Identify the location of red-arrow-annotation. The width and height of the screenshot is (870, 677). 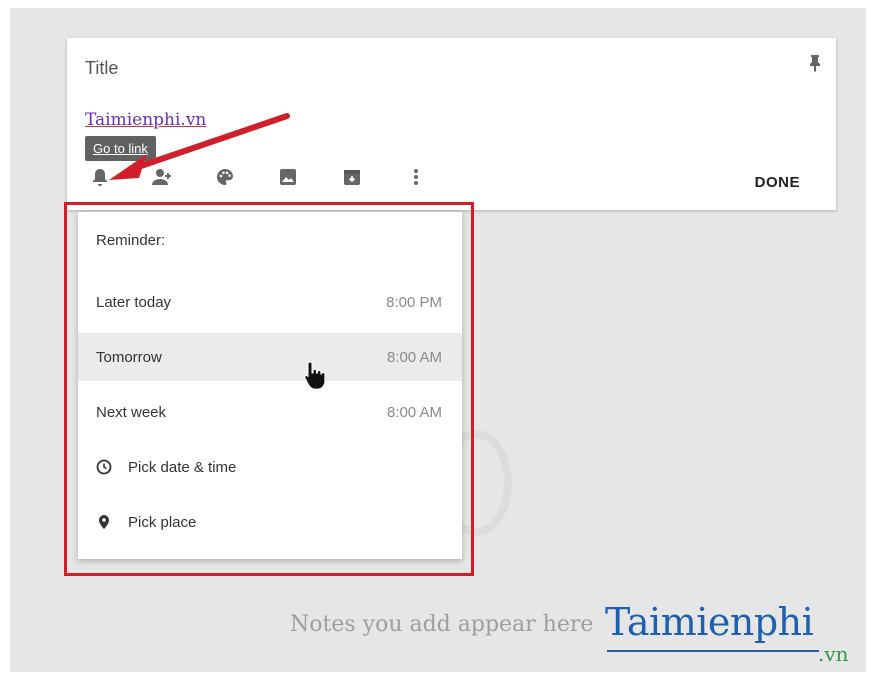
(199, 146).